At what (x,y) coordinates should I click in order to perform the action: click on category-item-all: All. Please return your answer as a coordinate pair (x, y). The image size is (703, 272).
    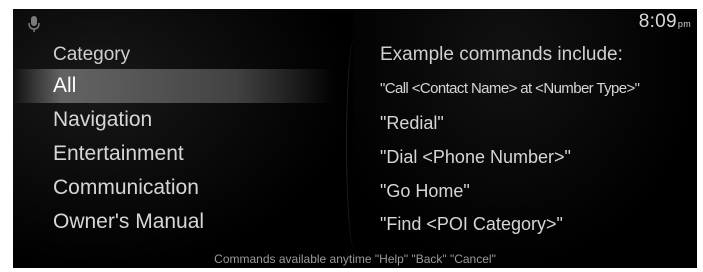
    Looking at the image, I should click on (173, 86).